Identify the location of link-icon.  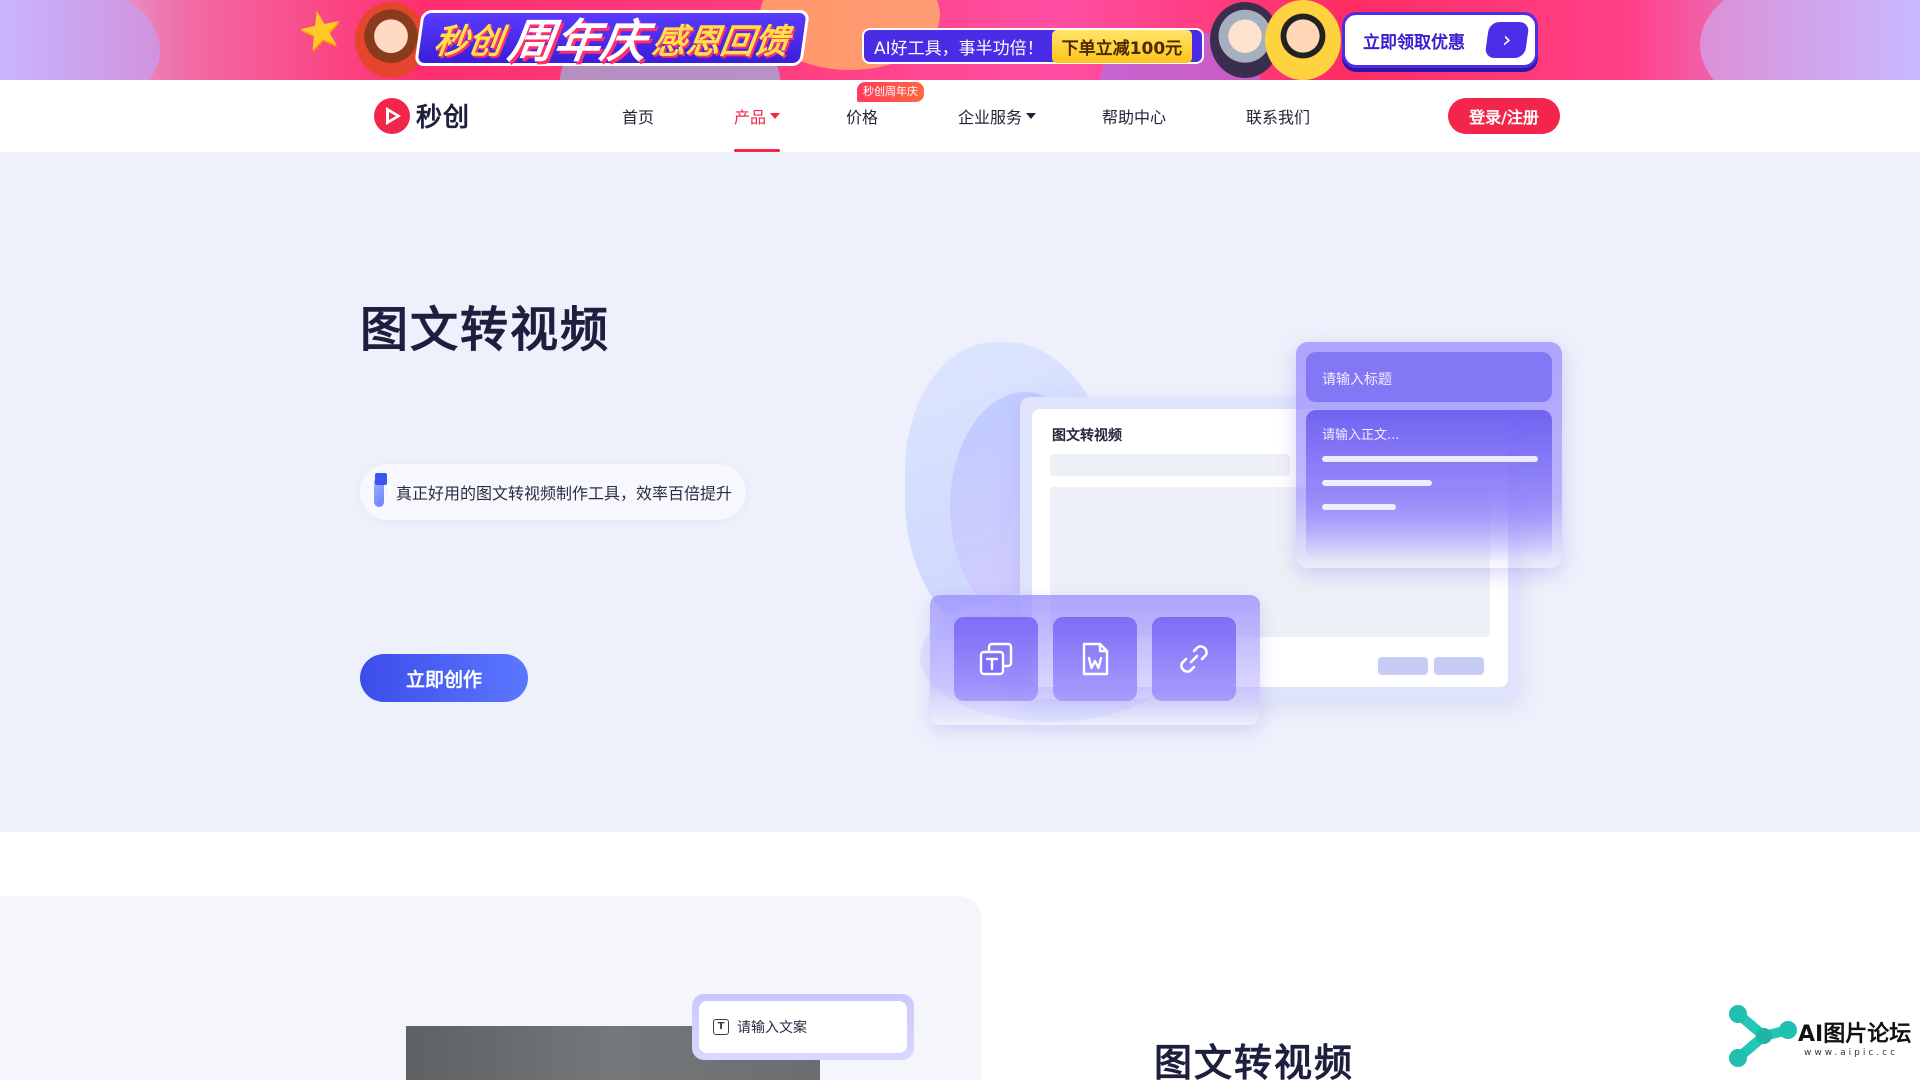
(1194, 659).